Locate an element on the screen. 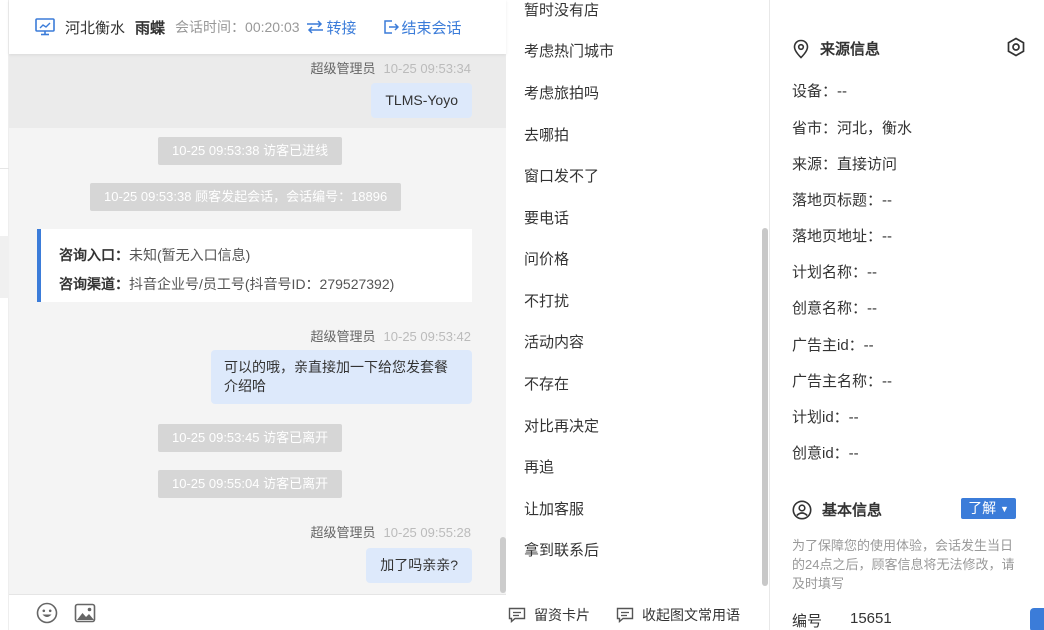  monitor-icon is located at coordinates (45, 27).